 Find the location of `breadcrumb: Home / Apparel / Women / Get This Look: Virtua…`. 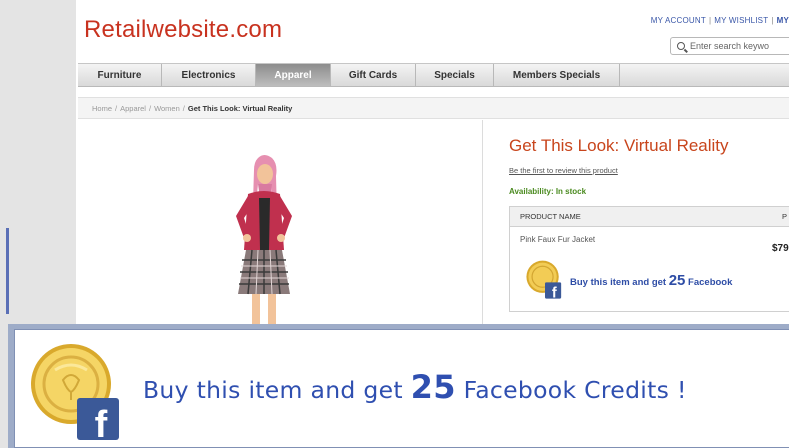

breadcrumb: Home / Apparel / Women / Get This Look: Virtua… is located at coordinates (433, 108).